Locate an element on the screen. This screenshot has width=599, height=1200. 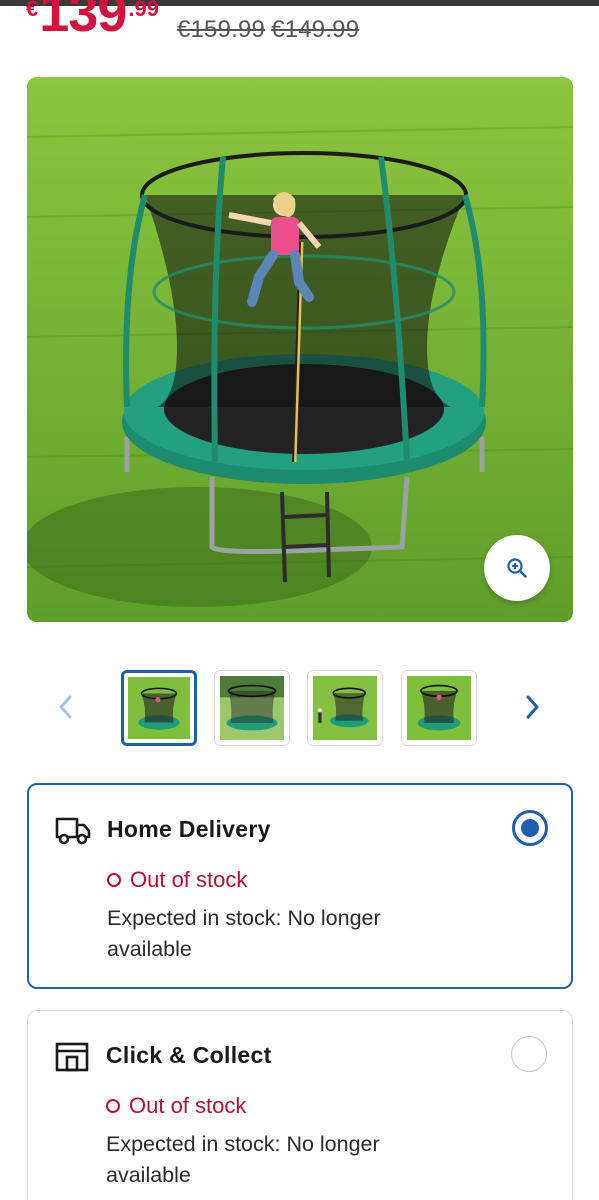
zoom-button is located at coordinates (517, 568).